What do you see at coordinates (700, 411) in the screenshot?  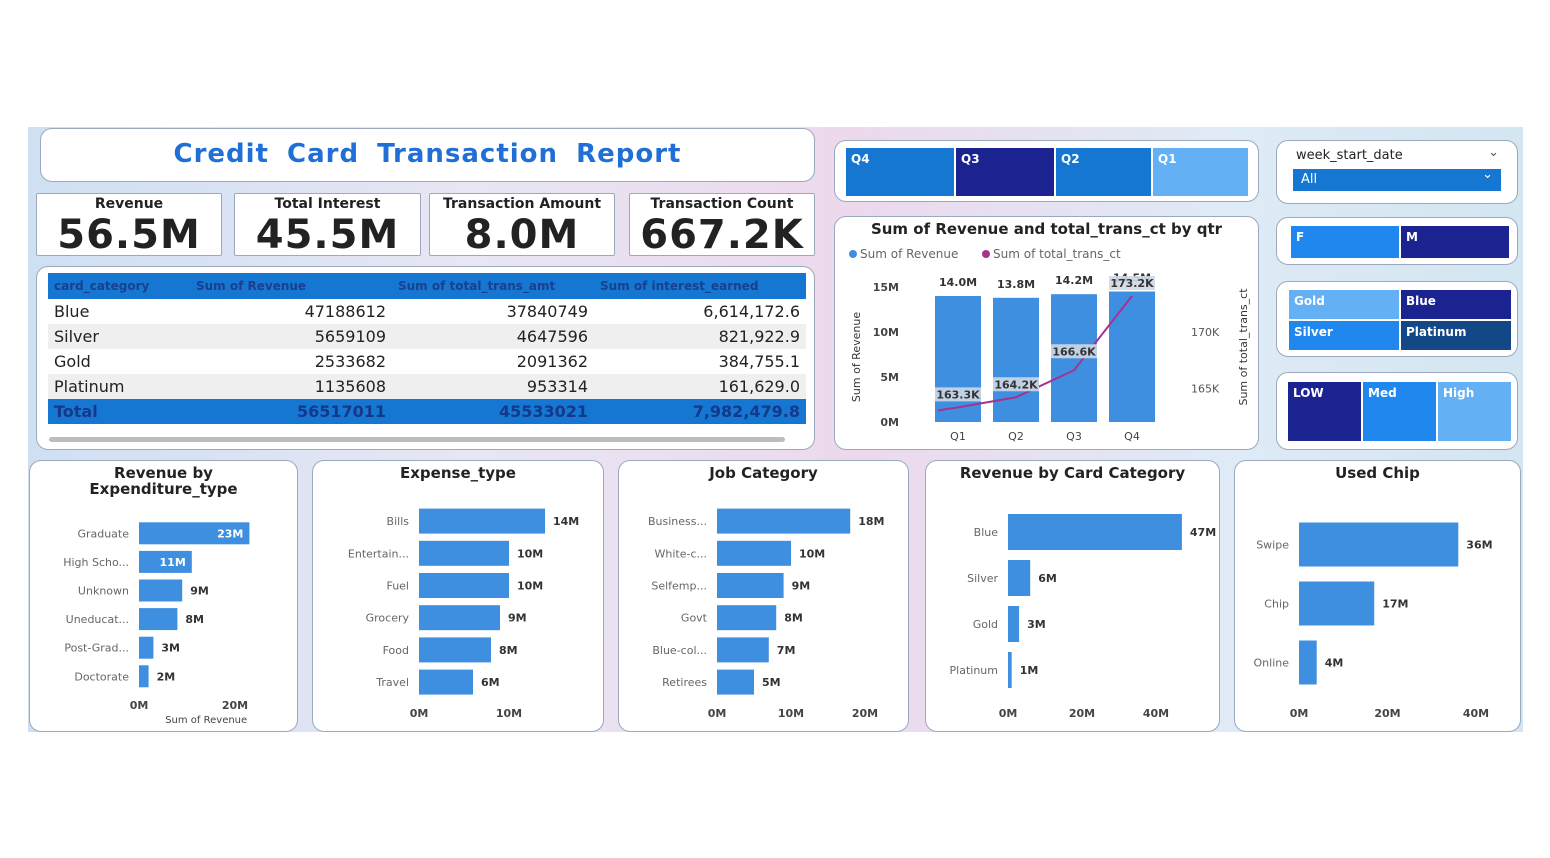 I see `cell: 7,982,479.8` at bounding box center [700, 411].